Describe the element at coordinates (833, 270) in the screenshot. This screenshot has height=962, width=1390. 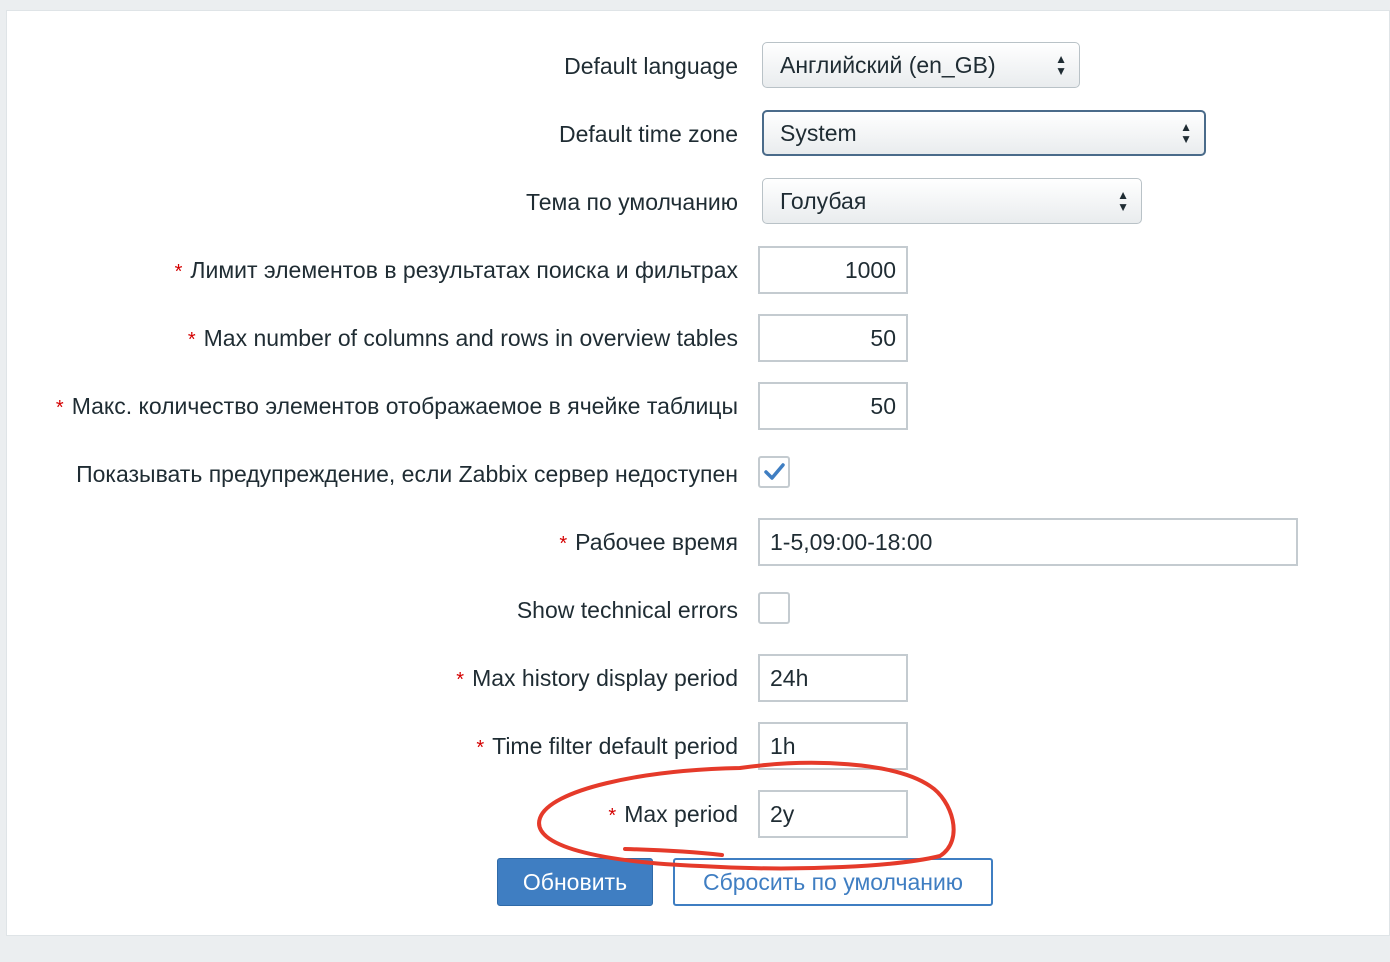
I see `search-limit-input` at that location.